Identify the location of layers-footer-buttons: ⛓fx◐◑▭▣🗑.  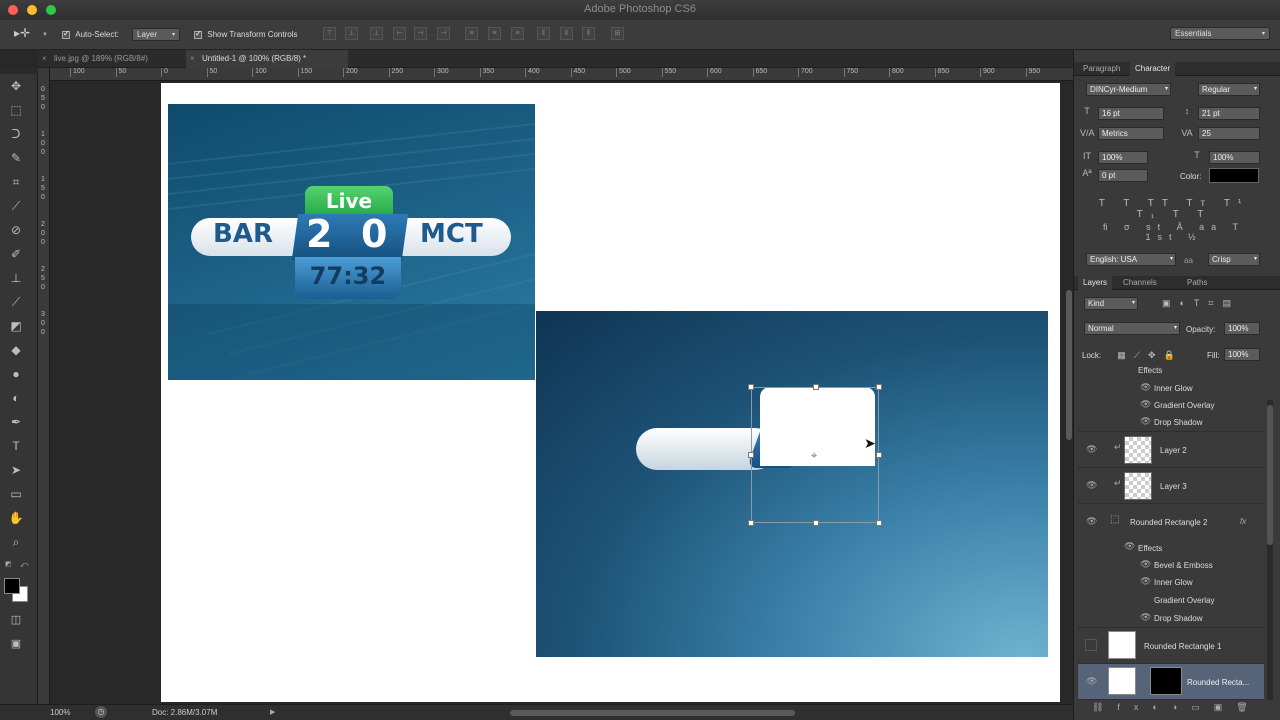
(1171, 710).